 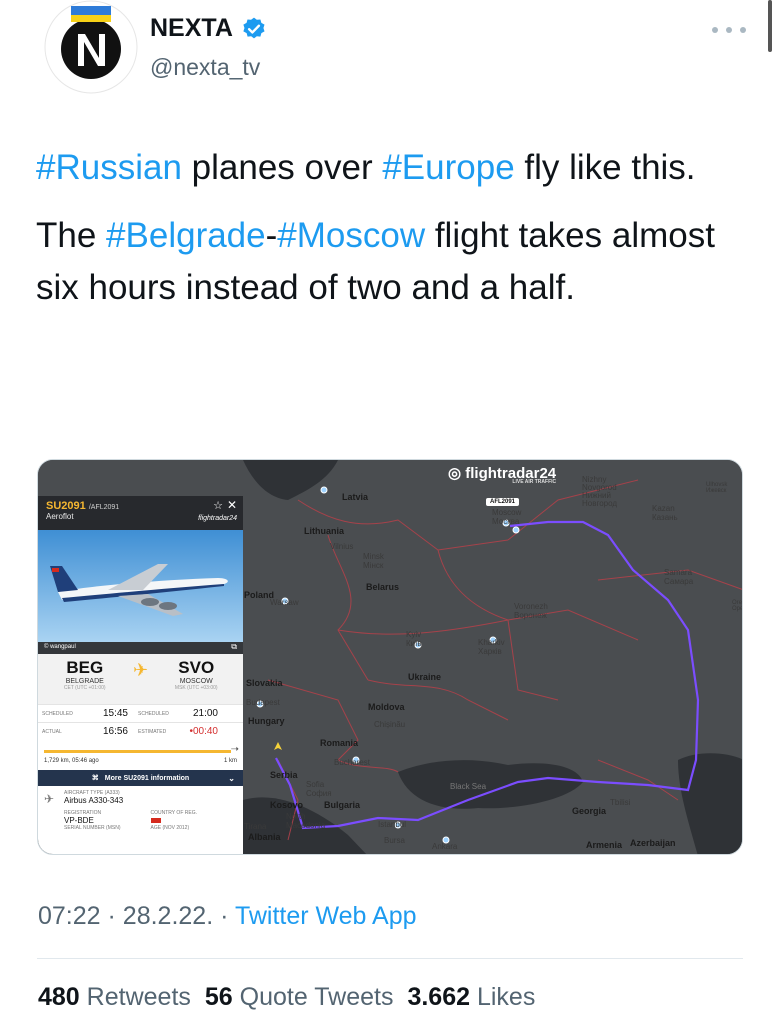 What do you see at coordinates (390, 724) in the screenshot?
I see `map-label: Chișinău` at bounding box center [390, 724].